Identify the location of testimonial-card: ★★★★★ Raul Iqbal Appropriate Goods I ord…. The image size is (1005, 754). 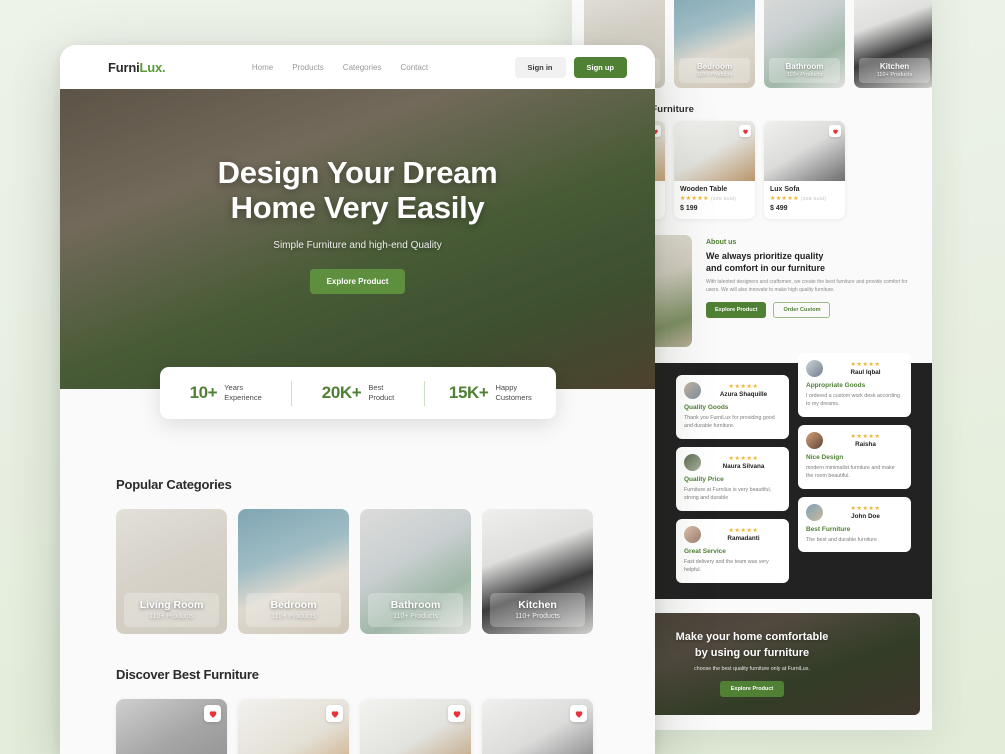
(854, 385).